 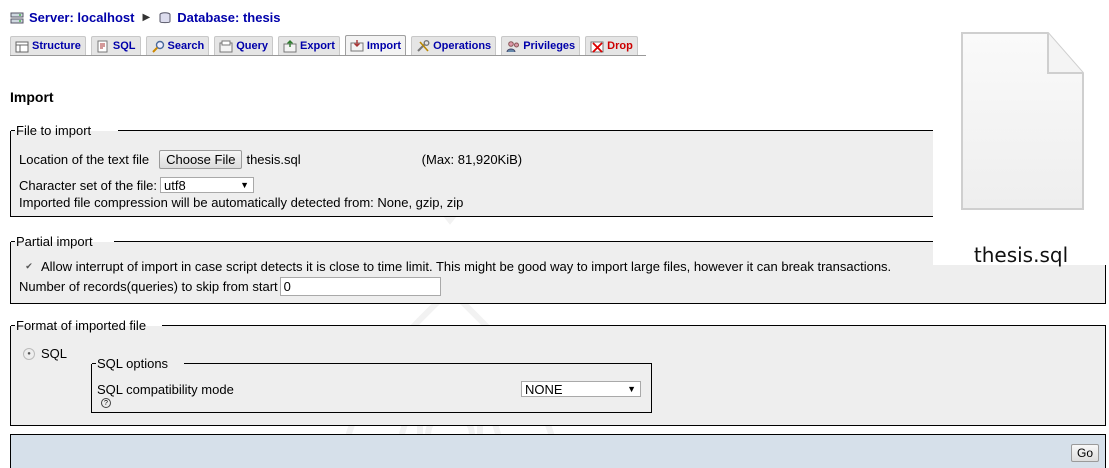 What do you see at coordinates (84, 159) in the screenshot?
I see `location-label: Location of the text file` at bounding box center [84, 159].